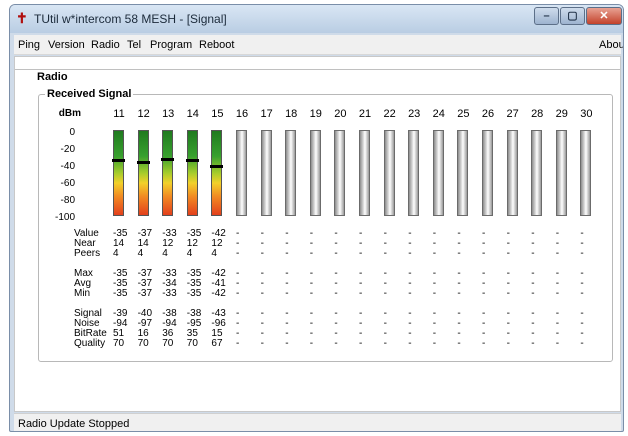 This screenshot has height=436, width=628. Describe the element at coordinates (67, 149) in the screenshot. I see `dbm-tick: -20` at that location.